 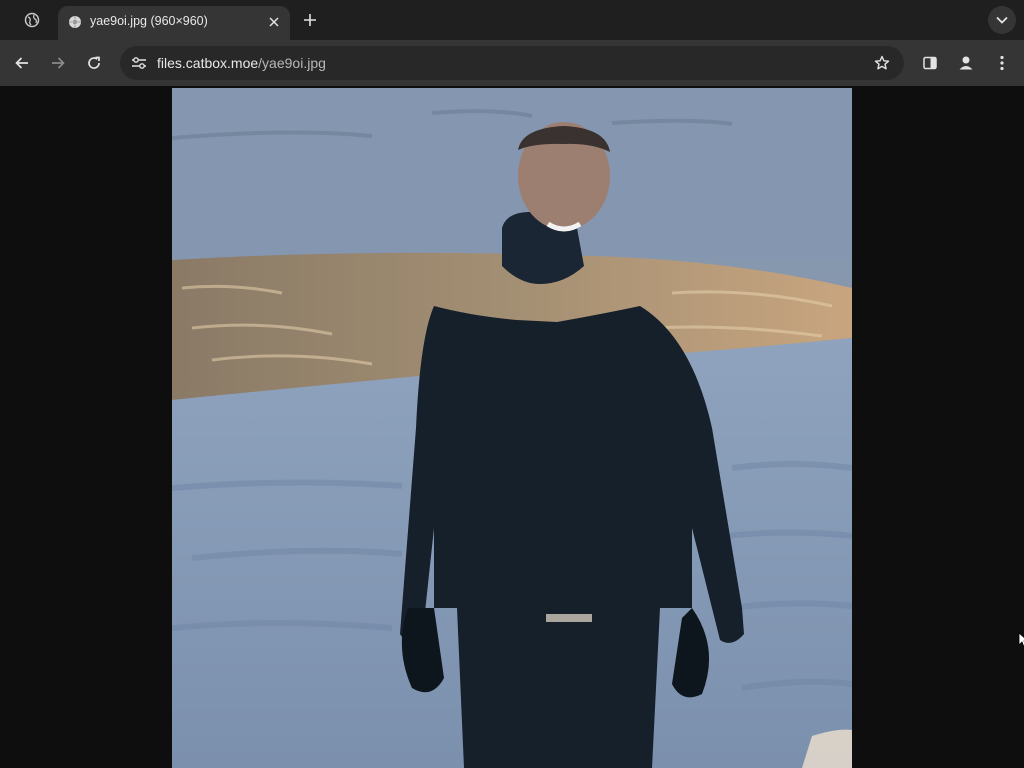 I want to click on globe-icon, so click(x=32, y=20).